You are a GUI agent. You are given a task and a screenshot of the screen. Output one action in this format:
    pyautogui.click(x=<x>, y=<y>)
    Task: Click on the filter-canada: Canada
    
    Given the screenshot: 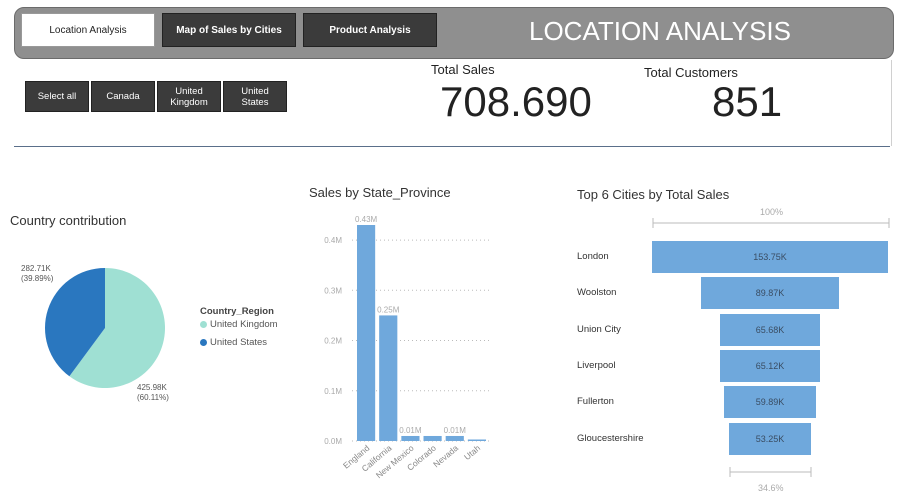 What is the action you would take?
    pyautogui.click(x=123, y=96)
    